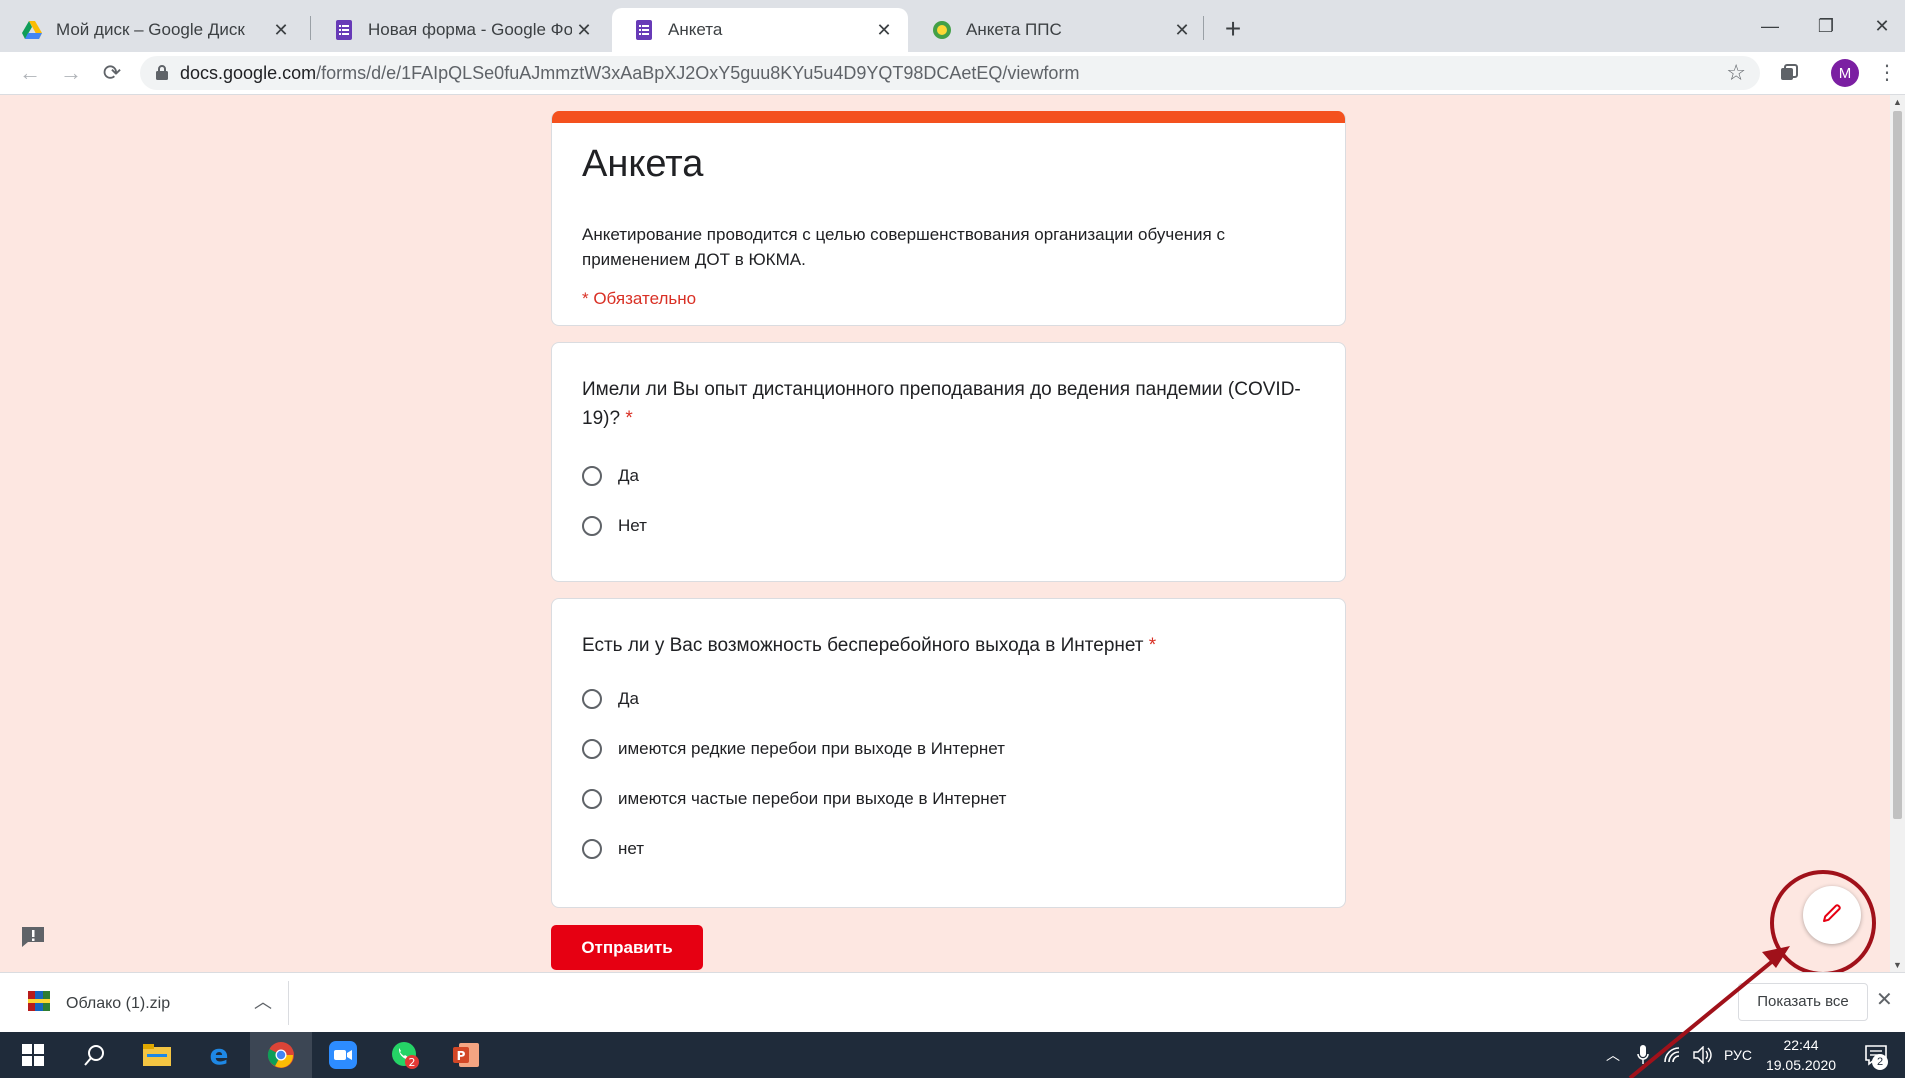  Describe the element at coordinates (1613, 1055) in the screenshot. I see `show-hidden-icons-chevron-icon: ︿` at that location.